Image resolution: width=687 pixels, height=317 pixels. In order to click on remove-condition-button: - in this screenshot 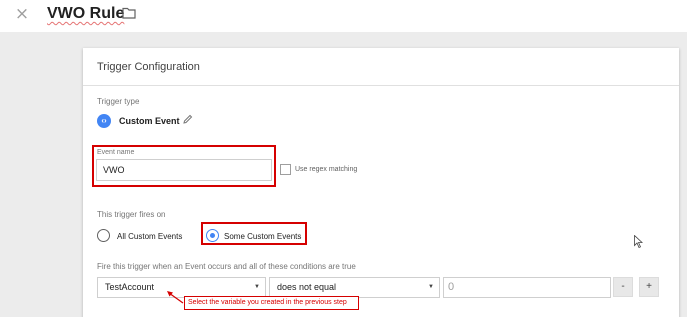, I will do `click(623, 287)`.